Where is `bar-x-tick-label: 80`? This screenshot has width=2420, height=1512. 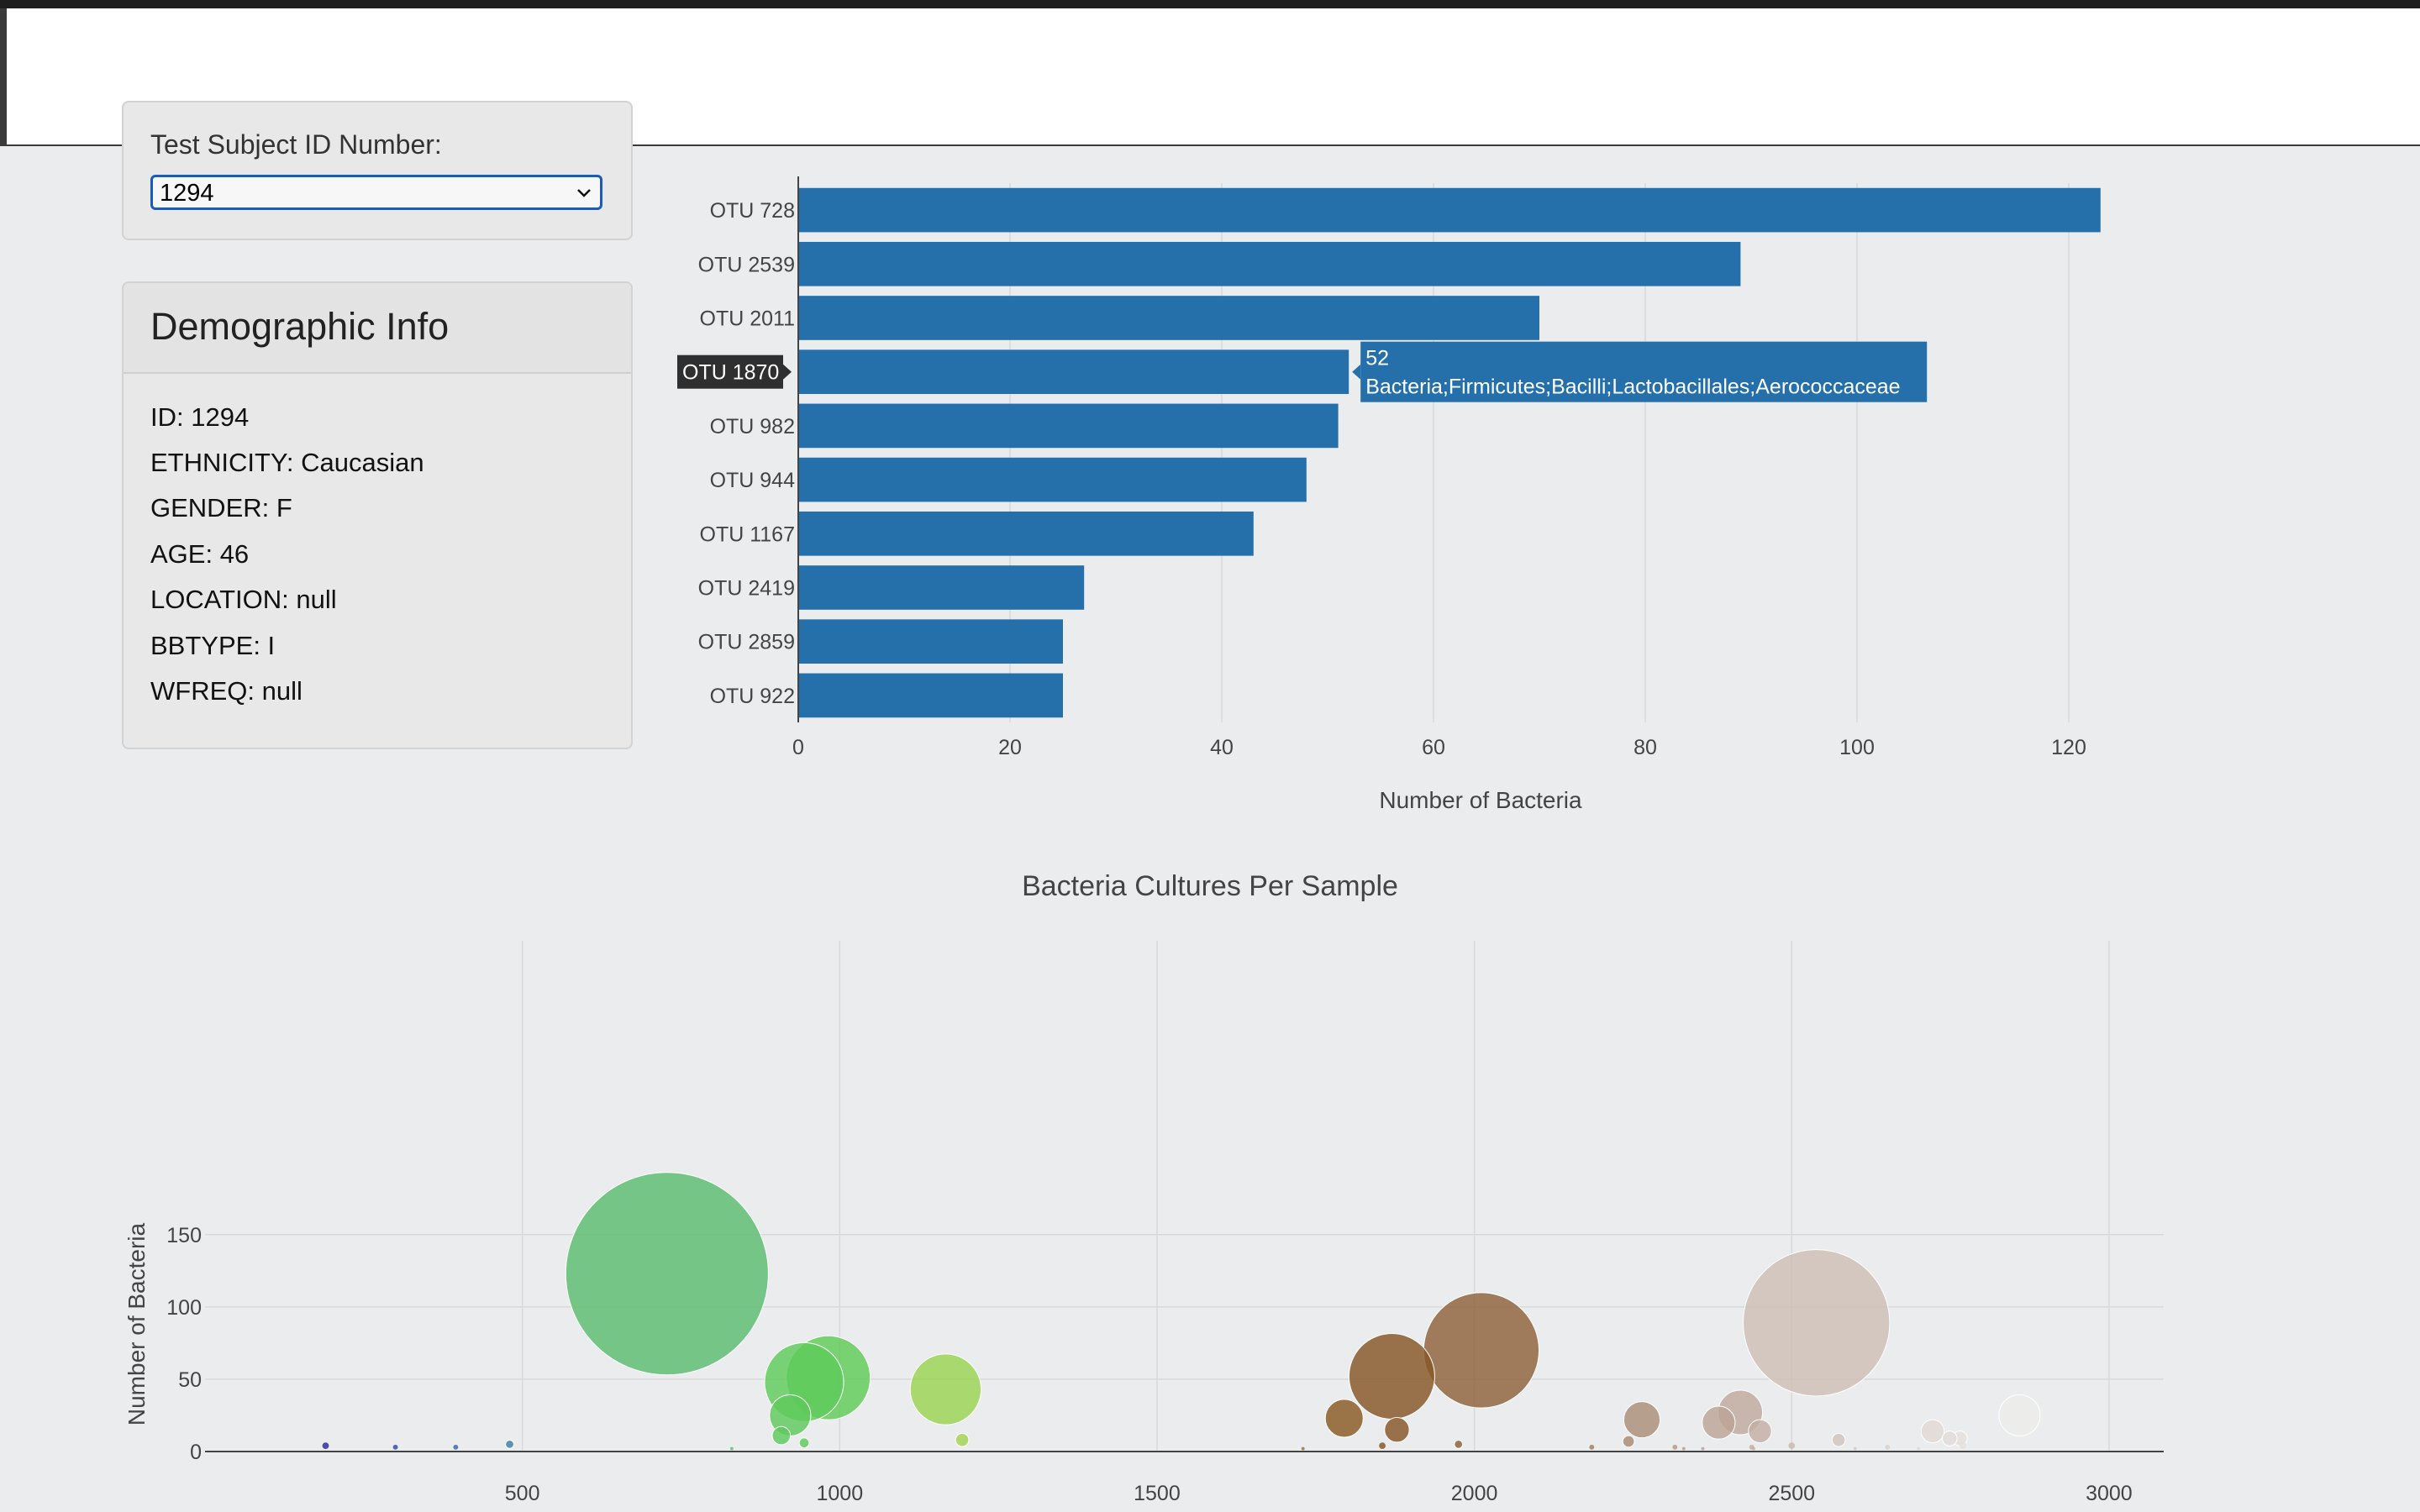 bar-x-tick-label: 80 is located at coordinates (1646, 747).